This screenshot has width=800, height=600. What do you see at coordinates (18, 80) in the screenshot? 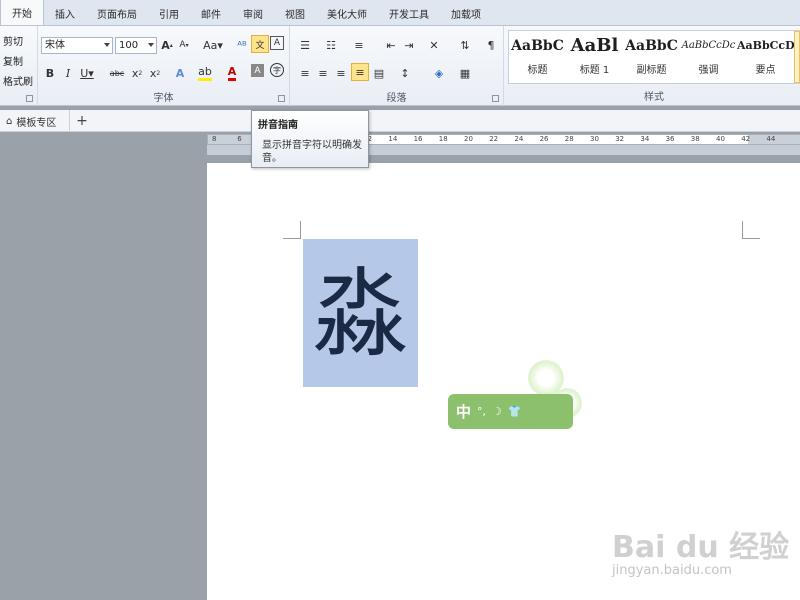
I see `format-painter-button: 格式刷` at bounding box center [18, 80].